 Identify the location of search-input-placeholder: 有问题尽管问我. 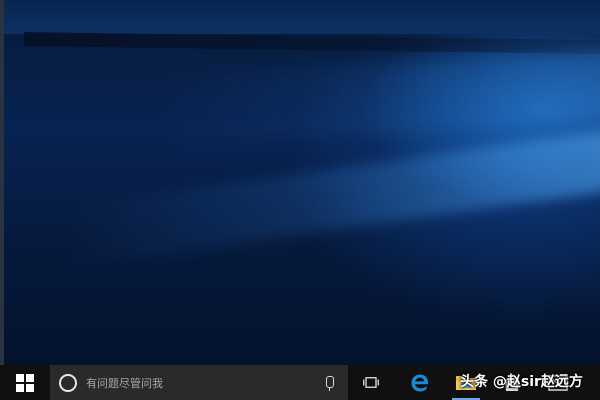
(124, 383).